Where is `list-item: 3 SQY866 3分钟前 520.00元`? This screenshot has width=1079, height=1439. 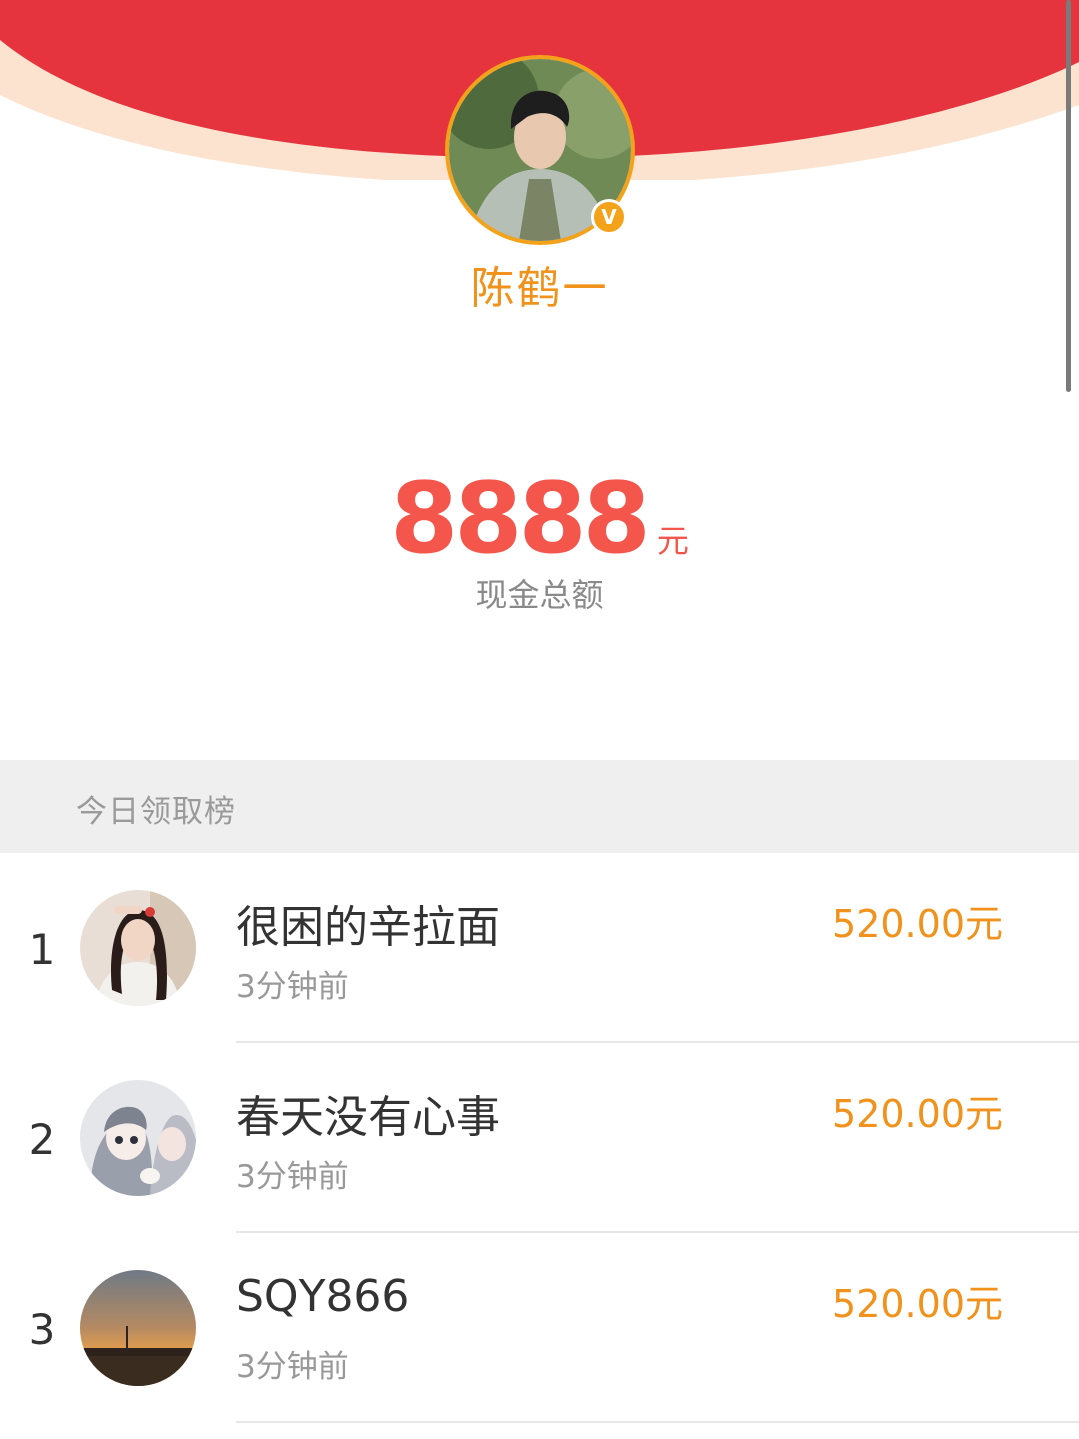
list-item: 3 SQY866 3分钟前 520.00元 is located at coordinates (539, 1328).